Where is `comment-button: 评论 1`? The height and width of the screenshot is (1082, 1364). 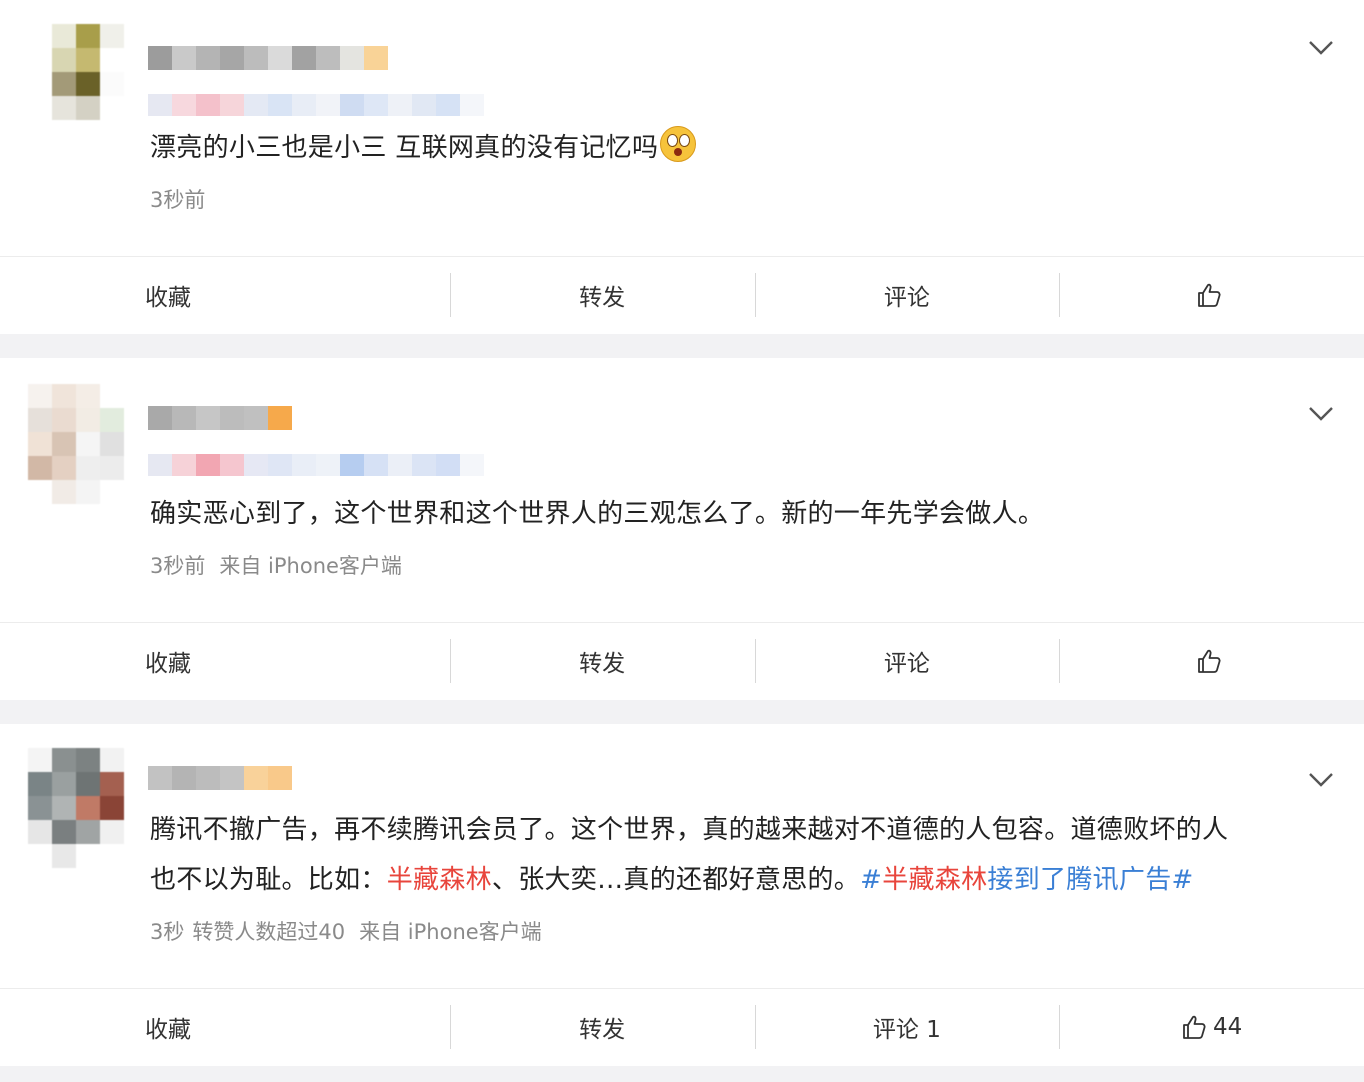 comment-button: 评论 1 is located at coordinates (907, 1027).